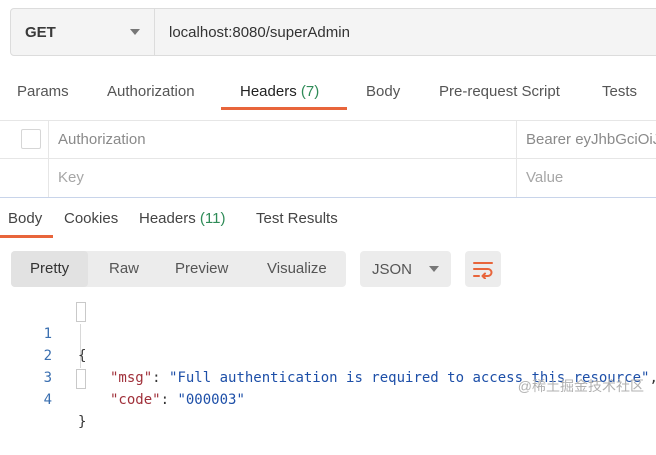  Describe the element at coordinates (43, 91) in the screenshot. I see `tab-params: Params` at that location.